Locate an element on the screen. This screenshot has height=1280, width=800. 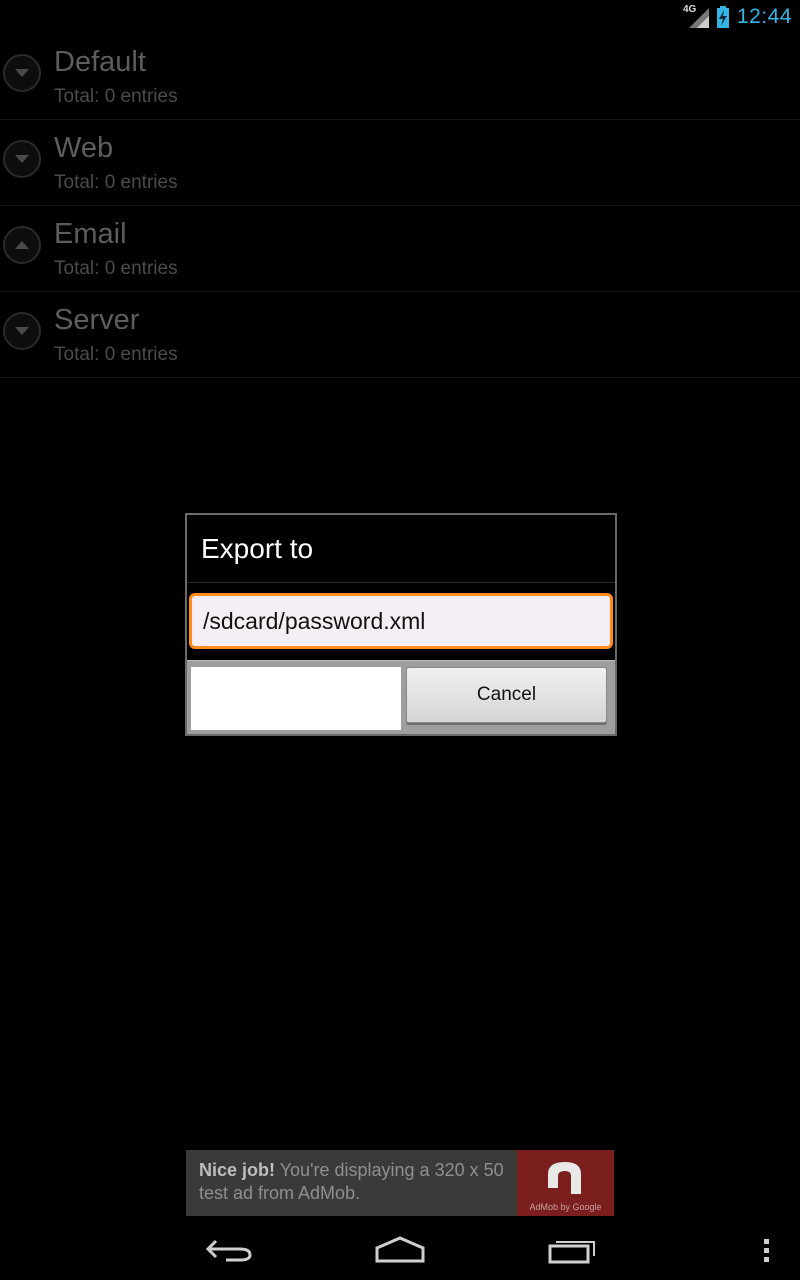
status-bar: 4G 12:44 is located at coordinates (400, 17).